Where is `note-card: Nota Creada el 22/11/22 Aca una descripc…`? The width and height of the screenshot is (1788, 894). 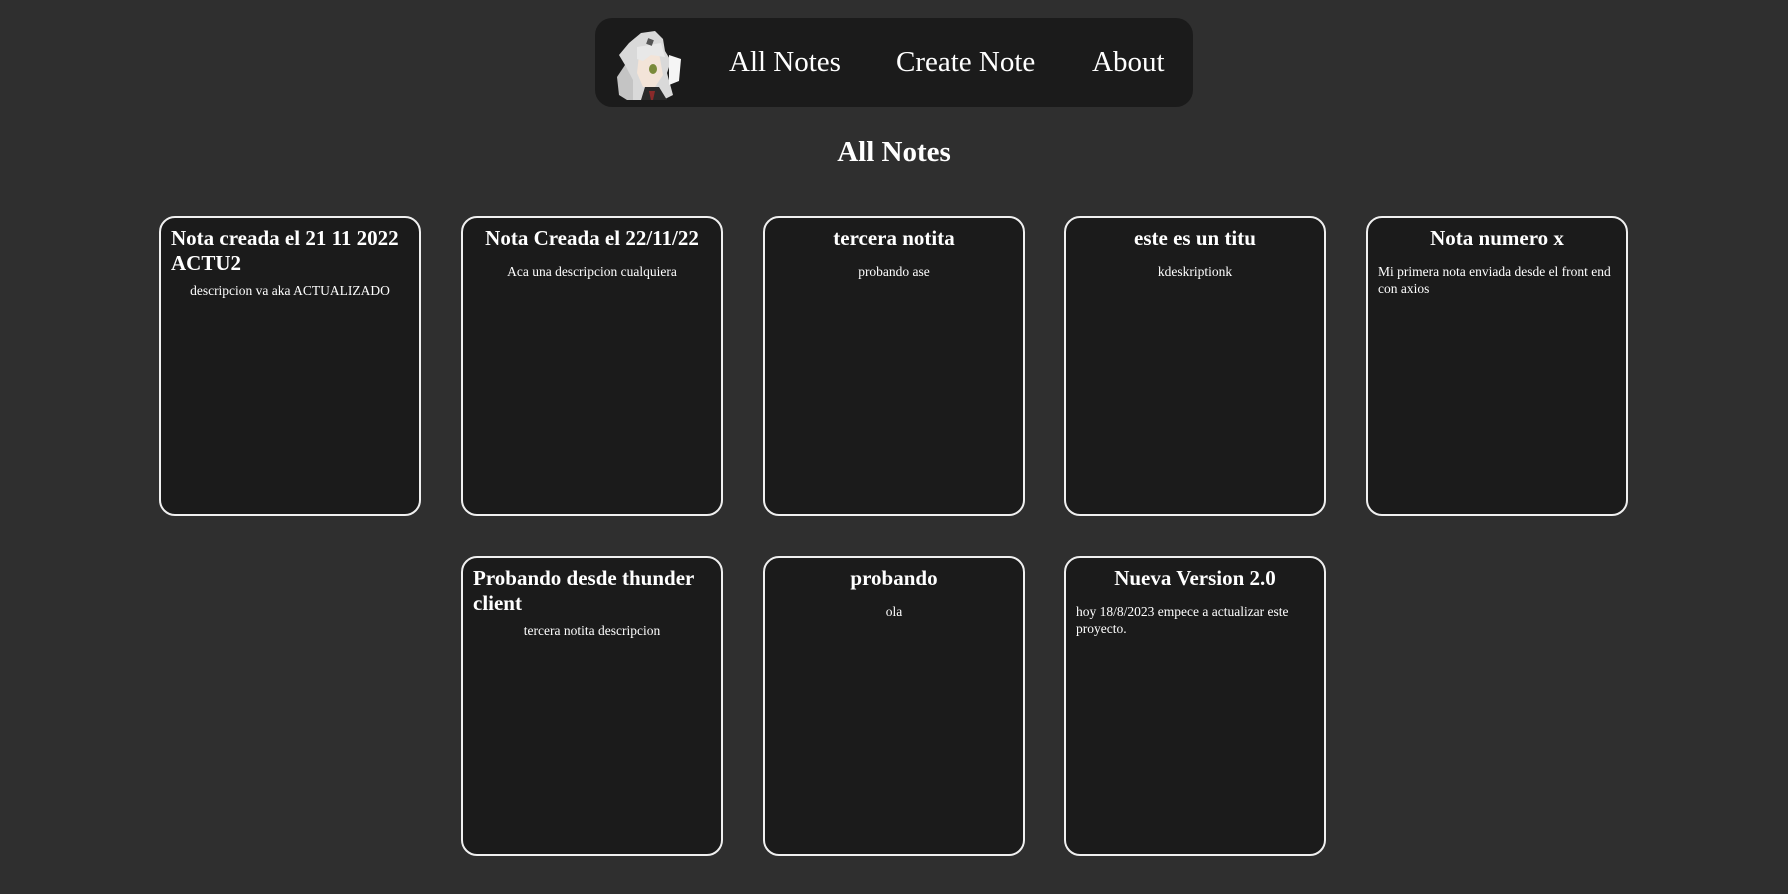
note-card: Nota Creada el 22/11/22 Aca una descripc… is located at coordinates (592, 366).